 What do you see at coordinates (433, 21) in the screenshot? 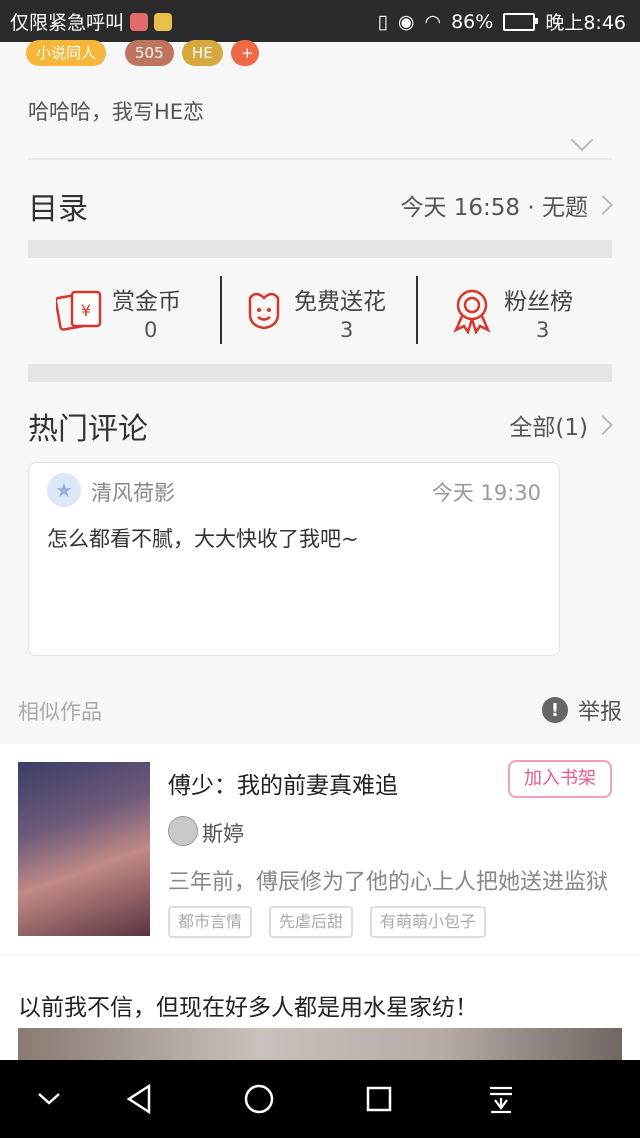
I see `wifi-icon: ◠` at bounding box center [433, 21].